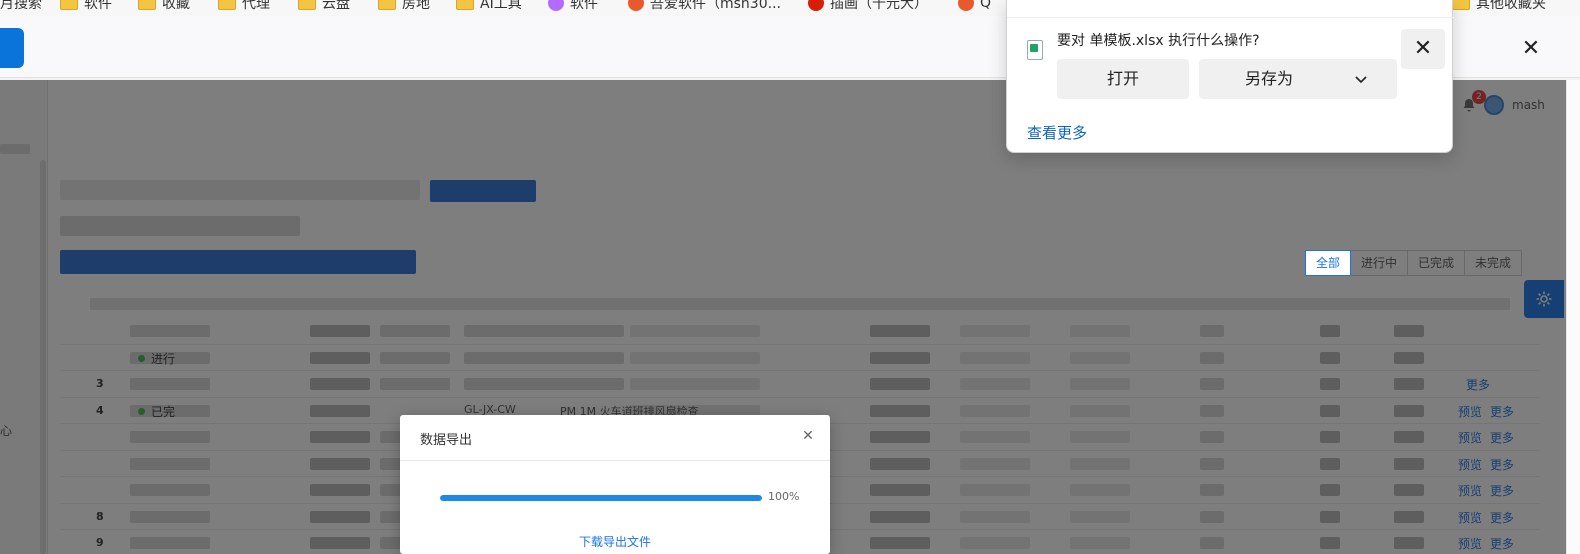 This screenshot has width=1580, height=554. What do you see at coordinates (1328, 263) in the screenshot?
I see `filter-tab: 全部` at bounding box center [1328, 263].